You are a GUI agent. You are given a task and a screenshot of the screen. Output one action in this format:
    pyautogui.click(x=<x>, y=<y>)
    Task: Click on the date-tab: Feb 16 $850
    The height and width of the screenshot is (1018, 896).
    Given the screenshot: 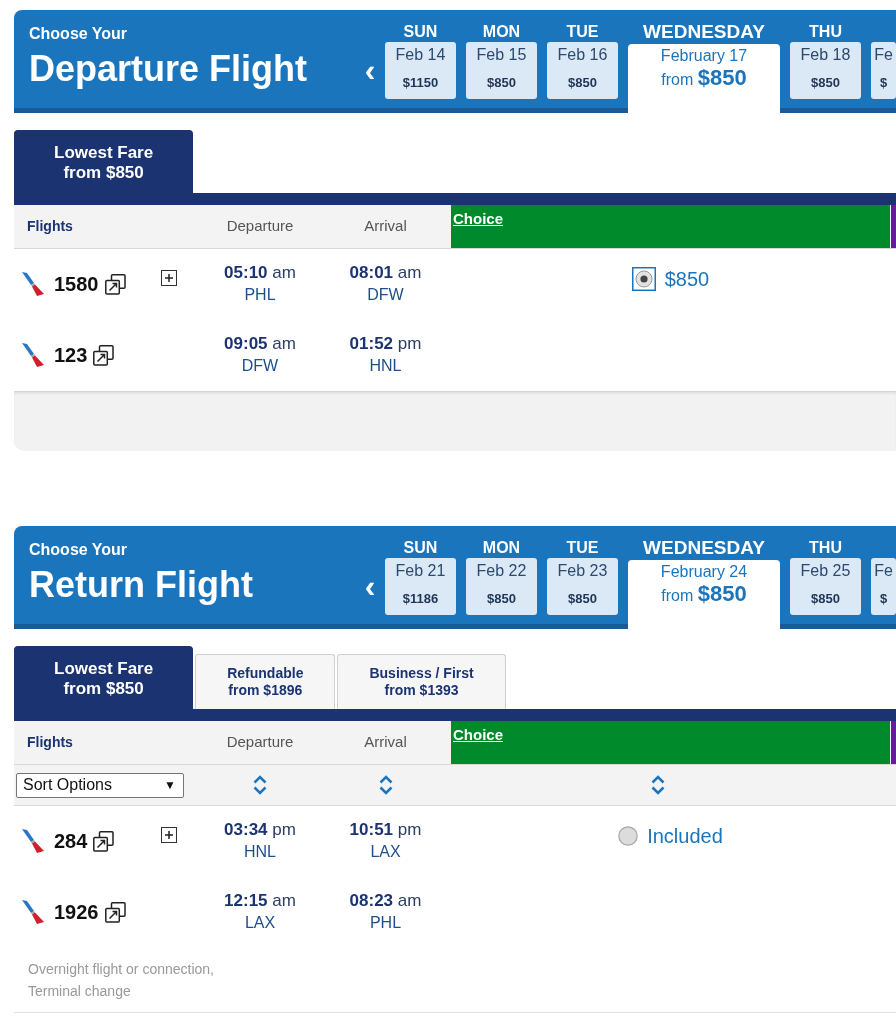 What is the action you would take?
    pyautogui.click(x=582, y=70)
    